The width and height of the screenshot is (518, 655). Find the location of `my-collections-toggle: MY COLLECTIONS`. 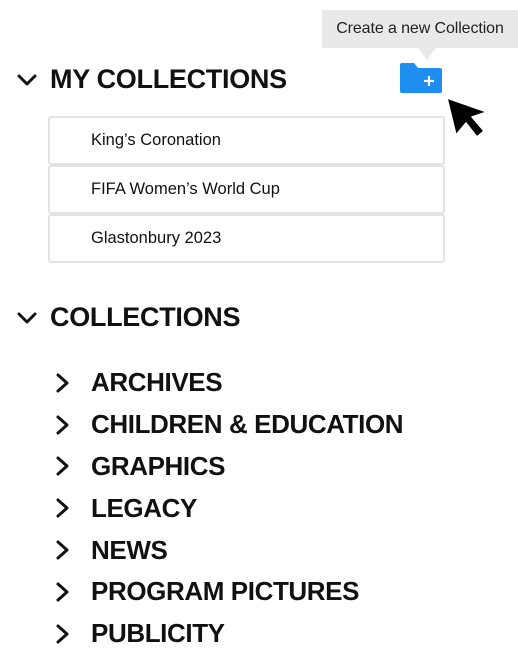

my-collections-toggle: MY COLLECTIONS is located at coordinates (151, 79).